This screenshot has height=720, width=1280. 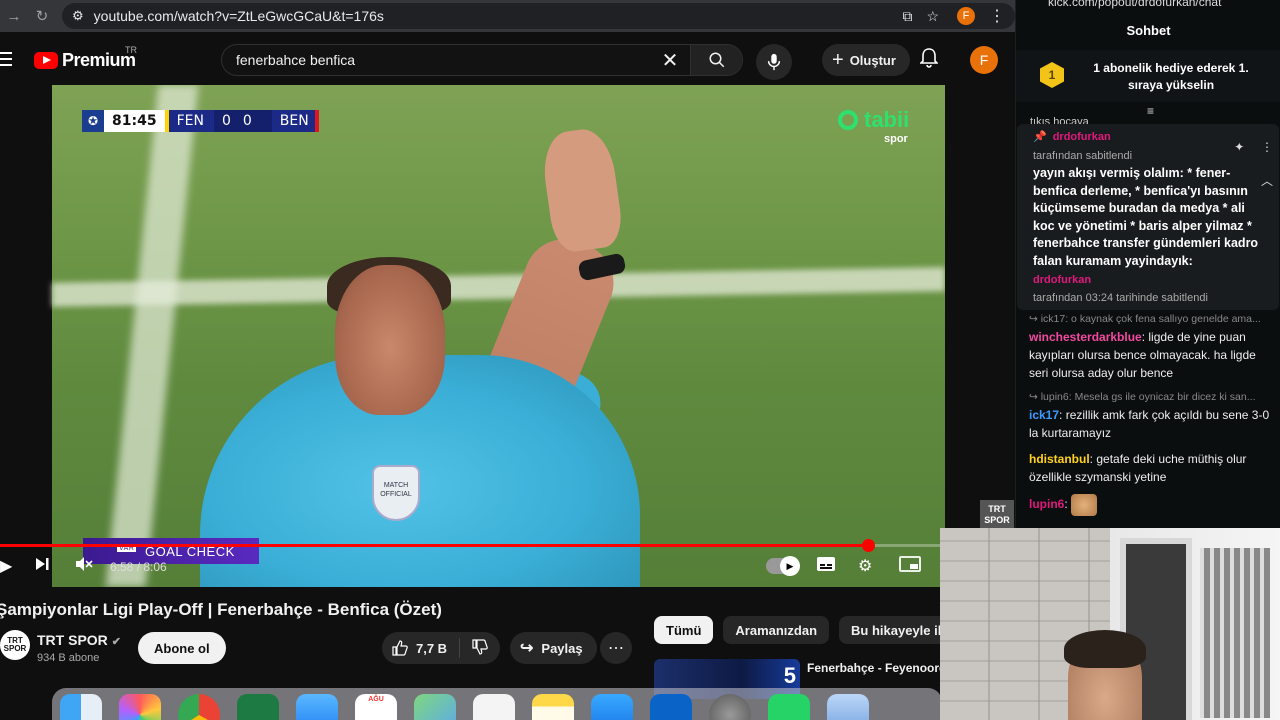 What do you see at coordinates (776, 630) in the screenshot?
I see `chip-from-search: Aramanızdan` at bounding box center [776, 630].